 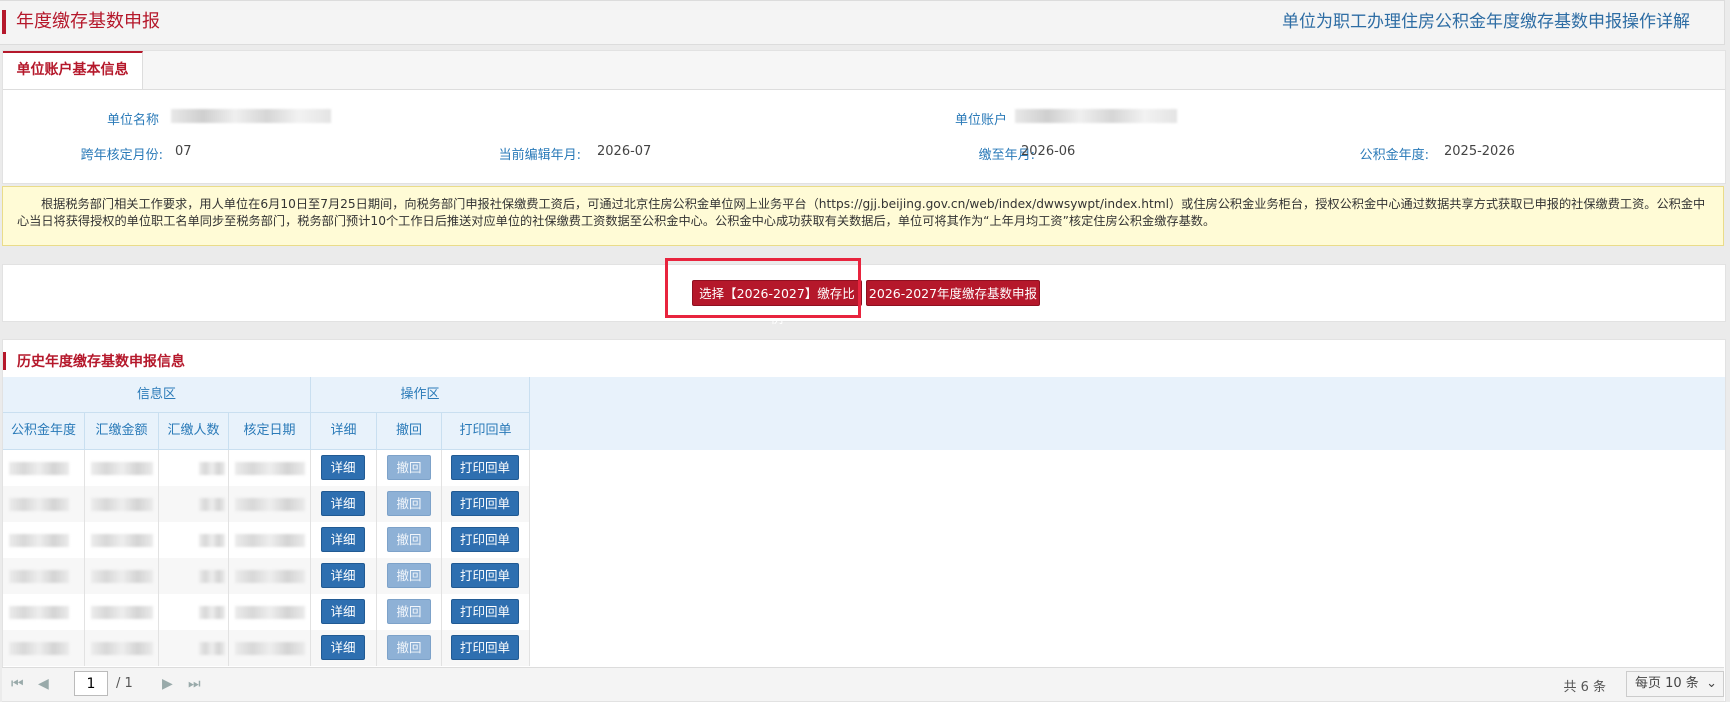 What do you see at coordinates (167, 684) in the screenshot?
I see `next-page-icon: ▶` at bounding box center [167, 684].